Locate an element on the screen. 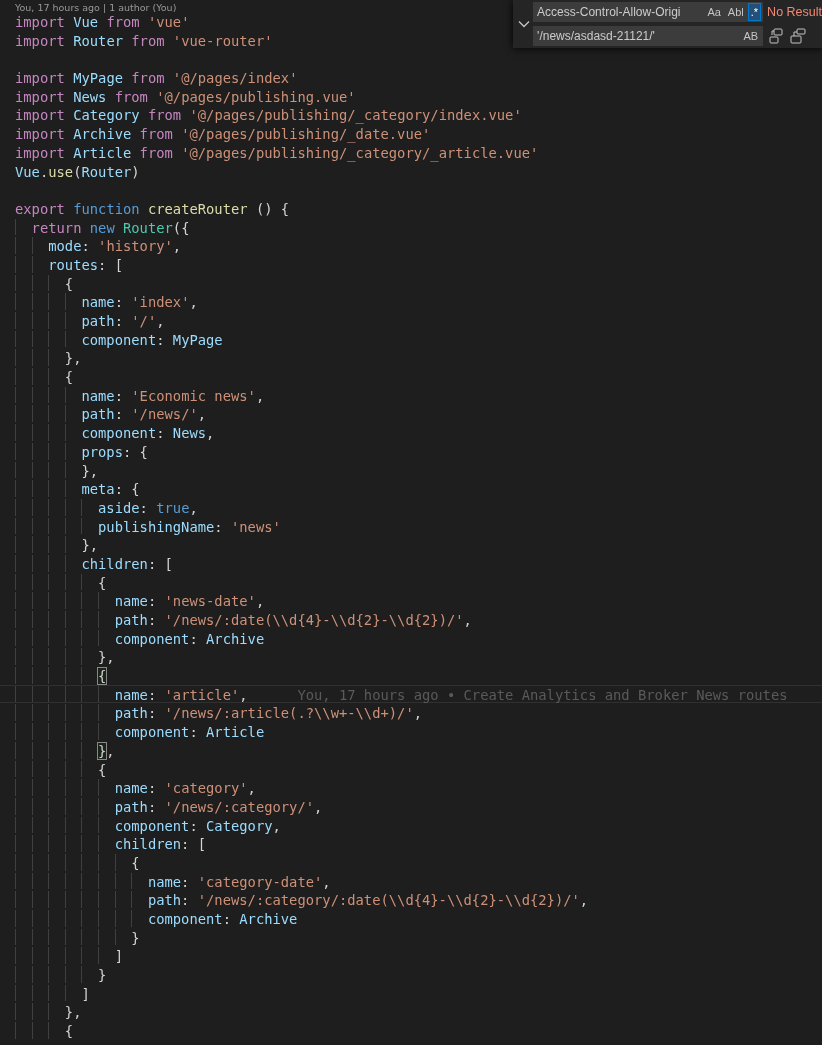 This screenshot has width=822, height=1045. option-toggle: Aa is located at coordinates (714, 12).